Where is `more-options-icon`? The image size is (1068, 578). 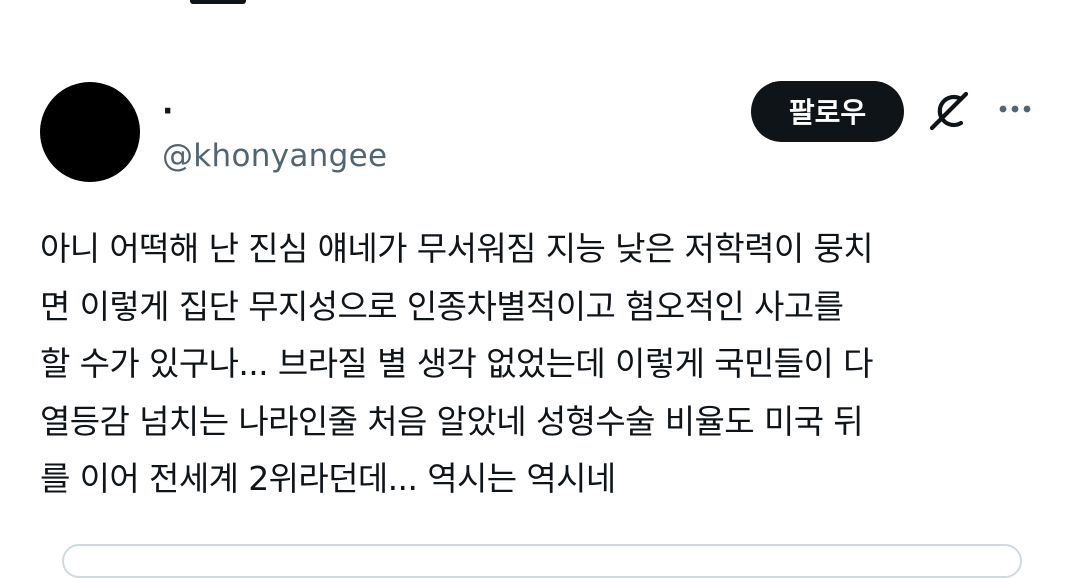
more-options-icon is located at coordinates (1015, 109).